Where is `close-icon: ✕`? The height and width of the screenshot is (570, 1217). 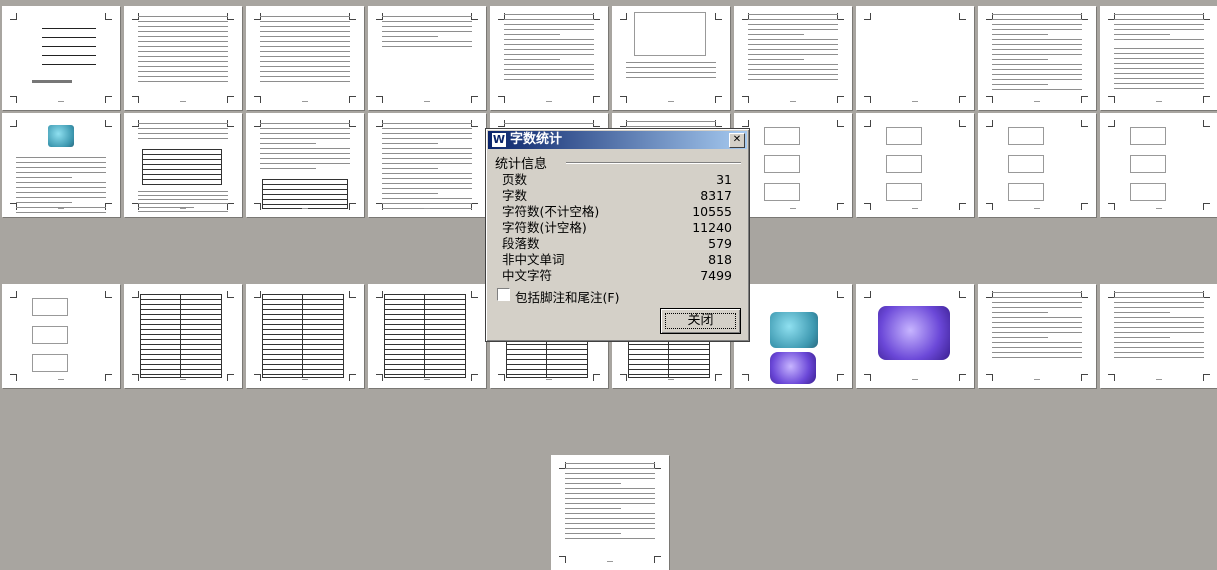 close-icon: ✕ is located at coordinates (737, 140).